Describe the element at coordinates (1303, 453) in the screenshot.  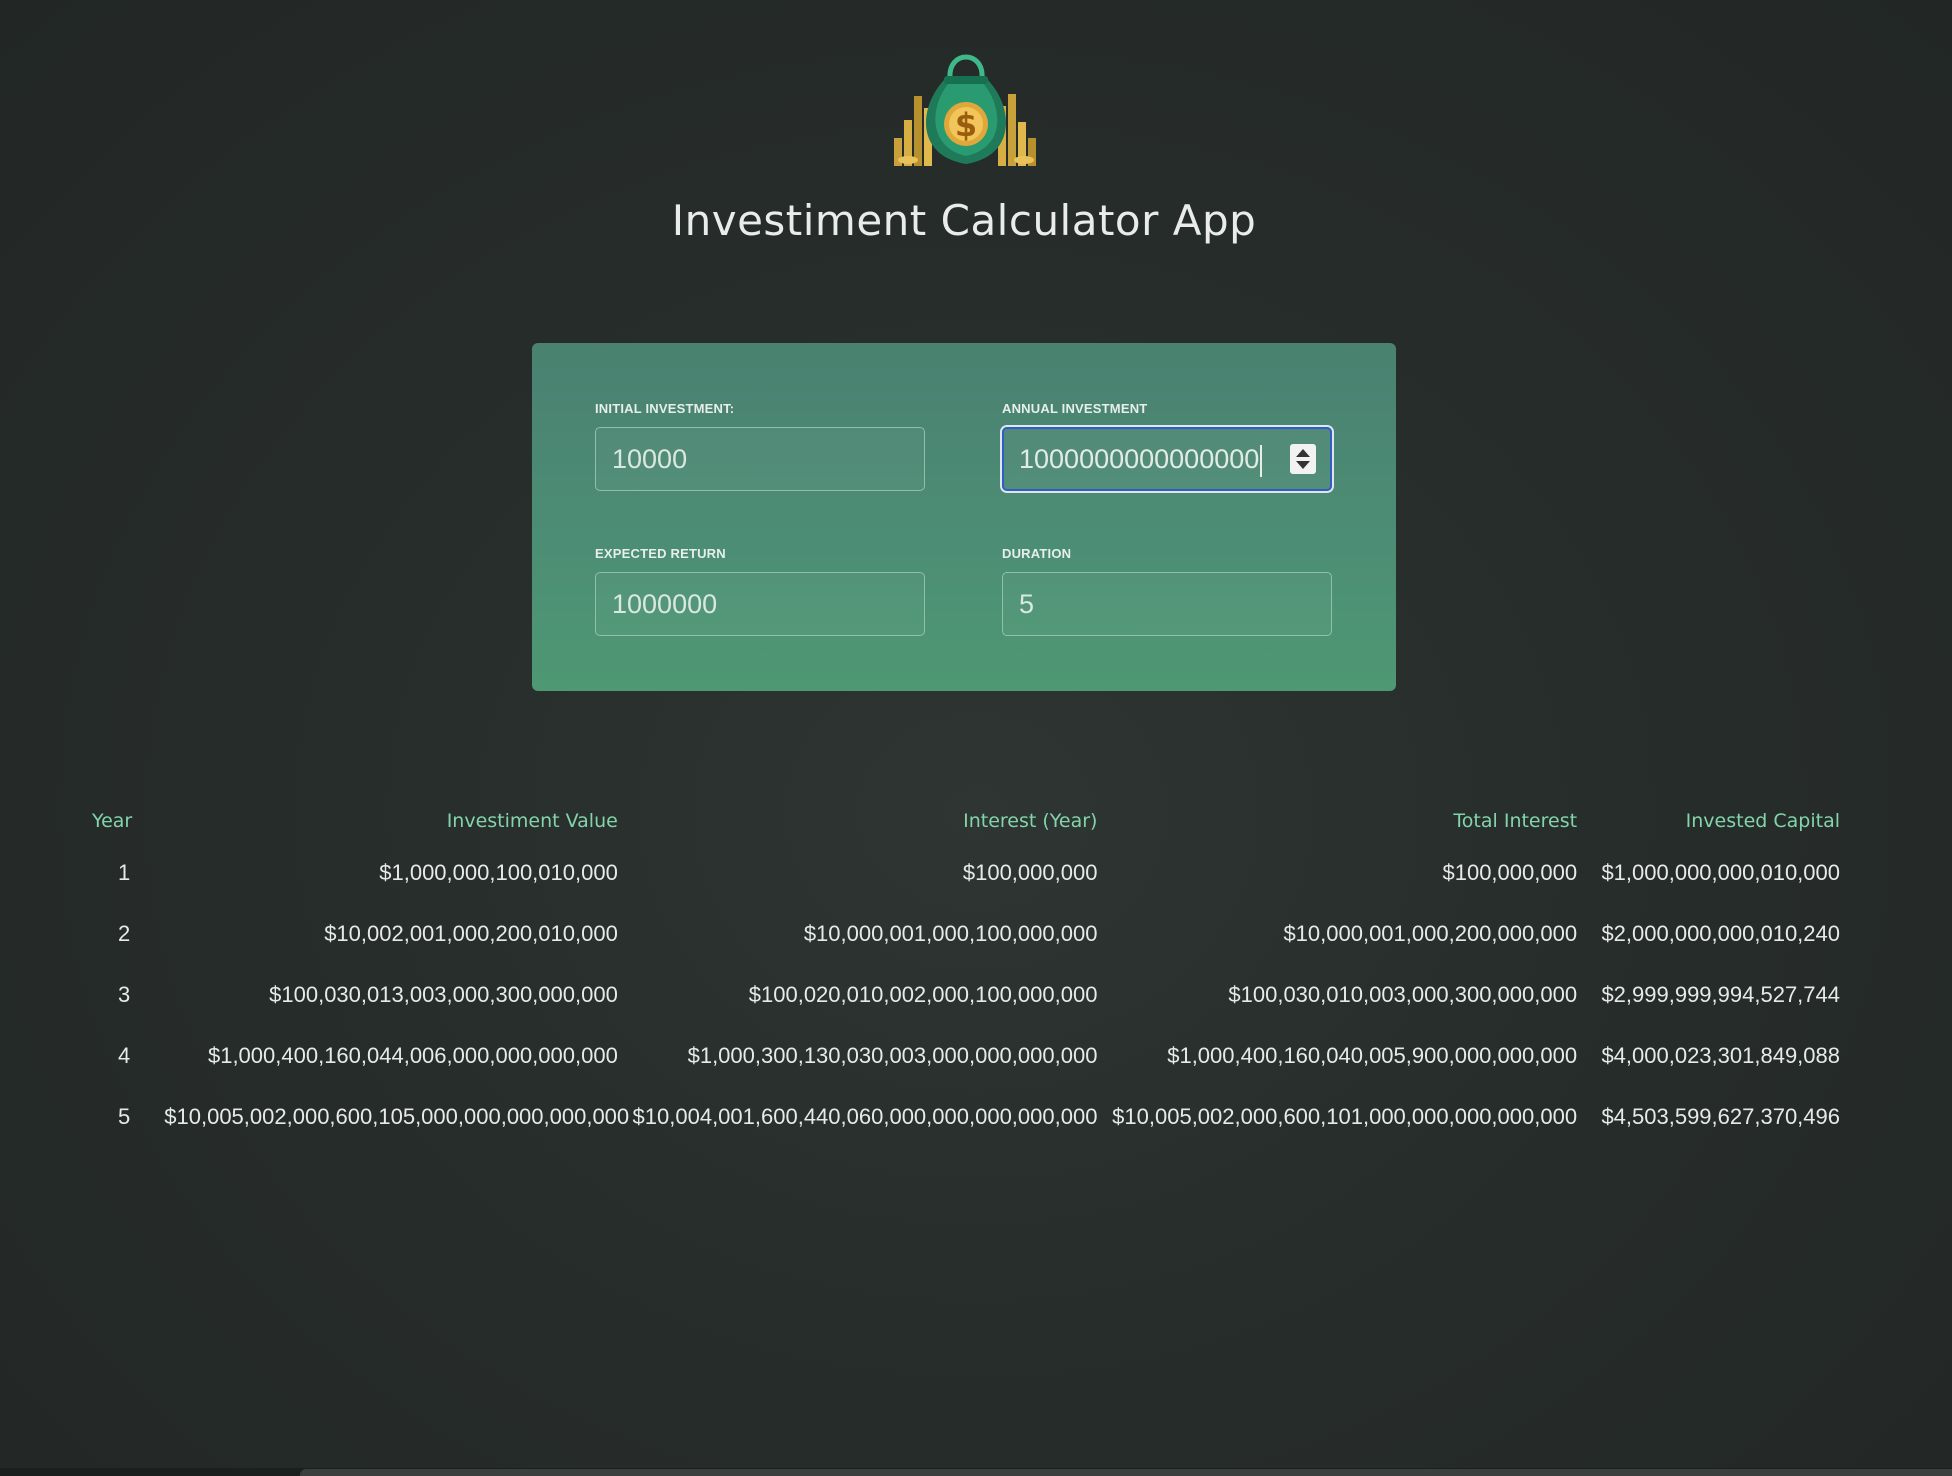
I see `spin-up-icon` at that location.